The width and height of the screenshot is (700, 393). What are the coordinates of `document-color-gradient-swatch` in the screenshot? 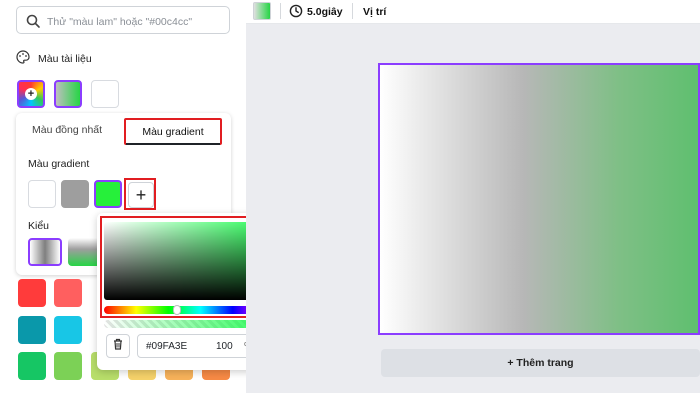 It's located at (68, 94).